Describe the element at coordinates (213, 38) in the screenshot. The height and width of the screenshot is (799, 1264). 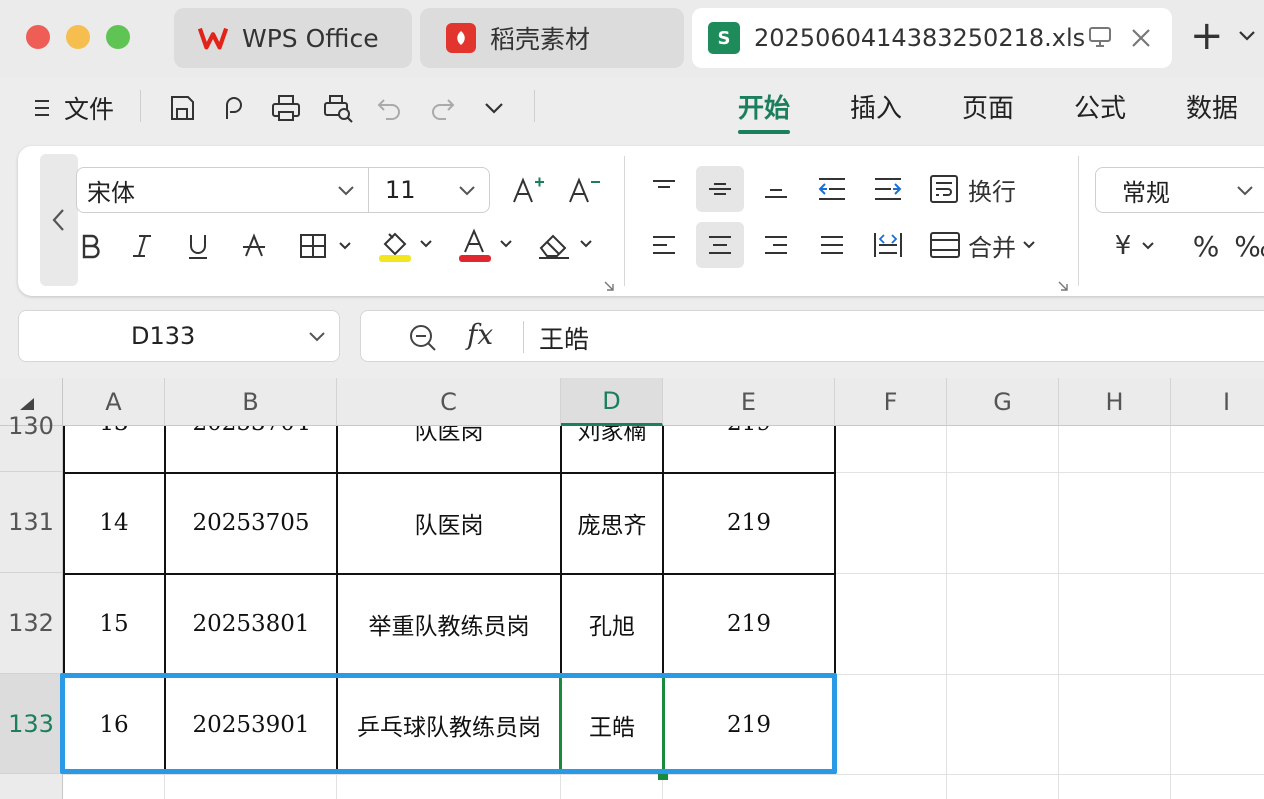
I see `wps-logo-icon` at that location.